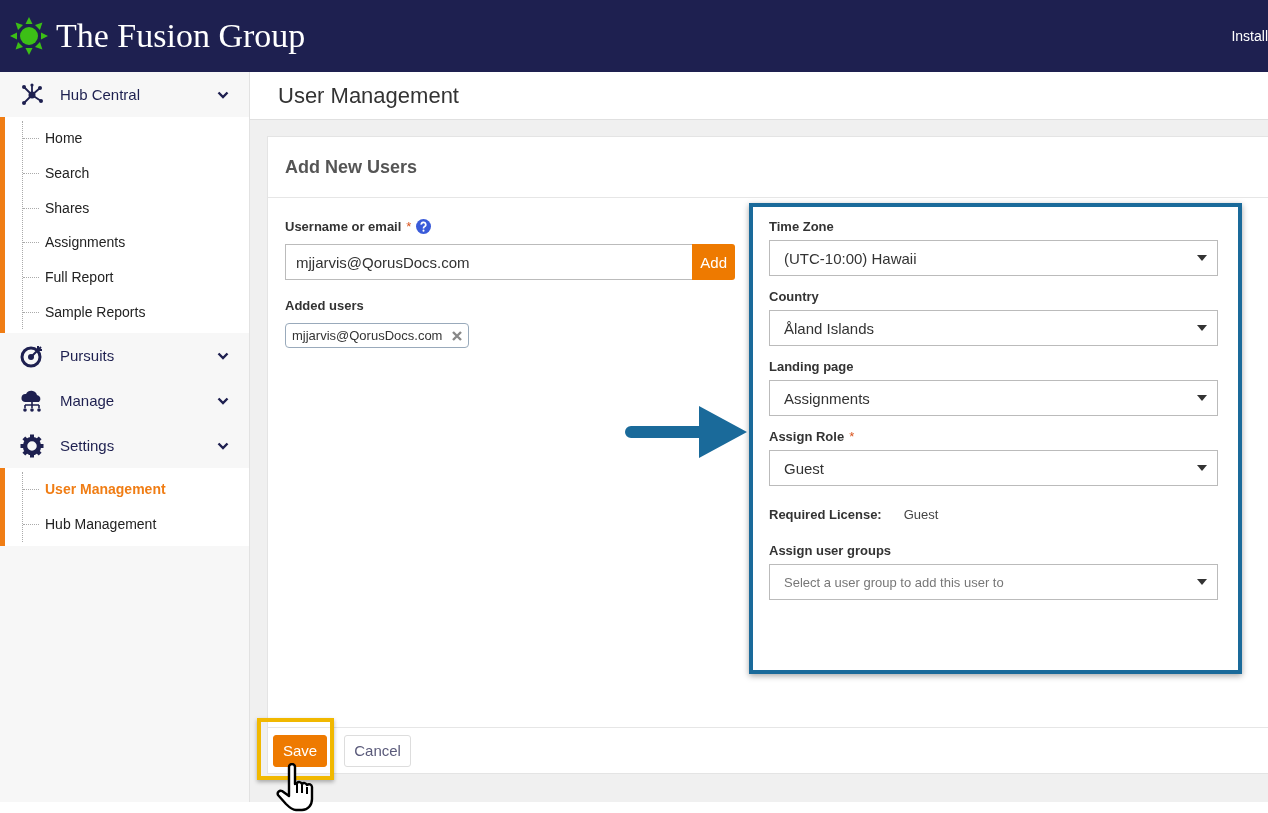 Image resolution: width=1268 pixels, height=813 pixels. What do you see at coordinates (136, 312) in the screenshot?
I see `sidebar-item: Sample Reports` at bounding box center [136, 312].